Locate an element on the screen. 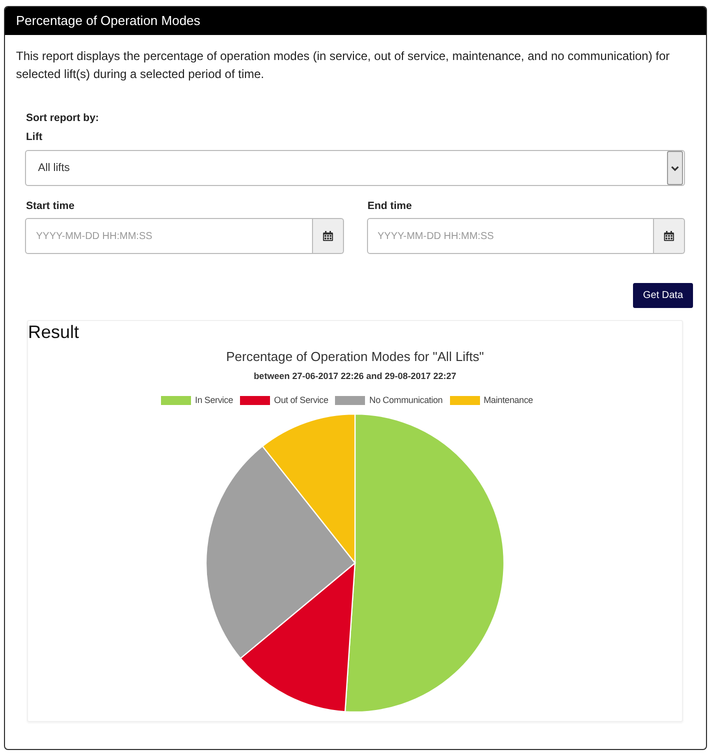 This screenshot has width=711, height=755. end-time-label: End time is located at coordinates (389, 206).